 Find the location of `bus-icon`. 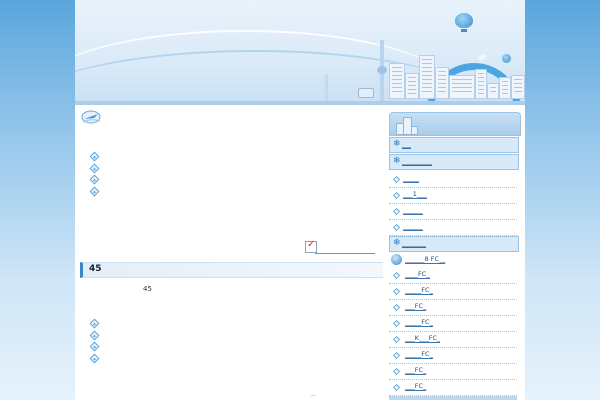

bus-icon is located at coordinates (366, 93).